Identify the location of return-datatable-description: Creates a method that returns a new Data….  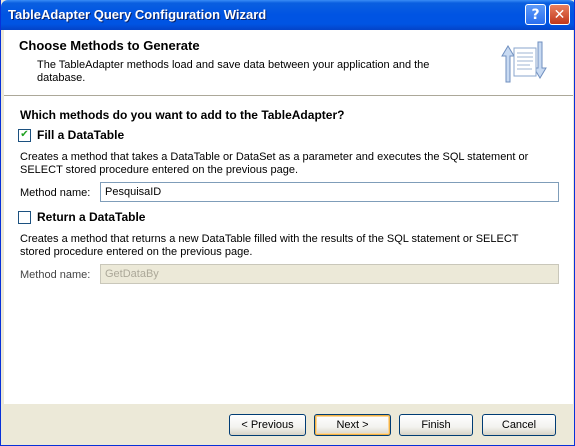
(269, 245).